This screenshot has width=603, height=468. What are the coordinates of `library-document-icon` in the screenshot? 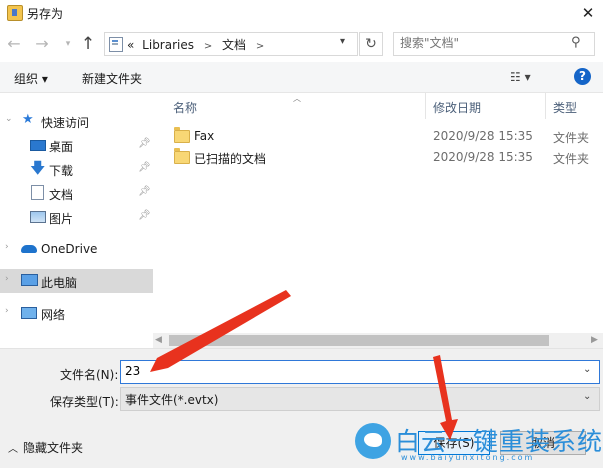 It's located at (116, 44).